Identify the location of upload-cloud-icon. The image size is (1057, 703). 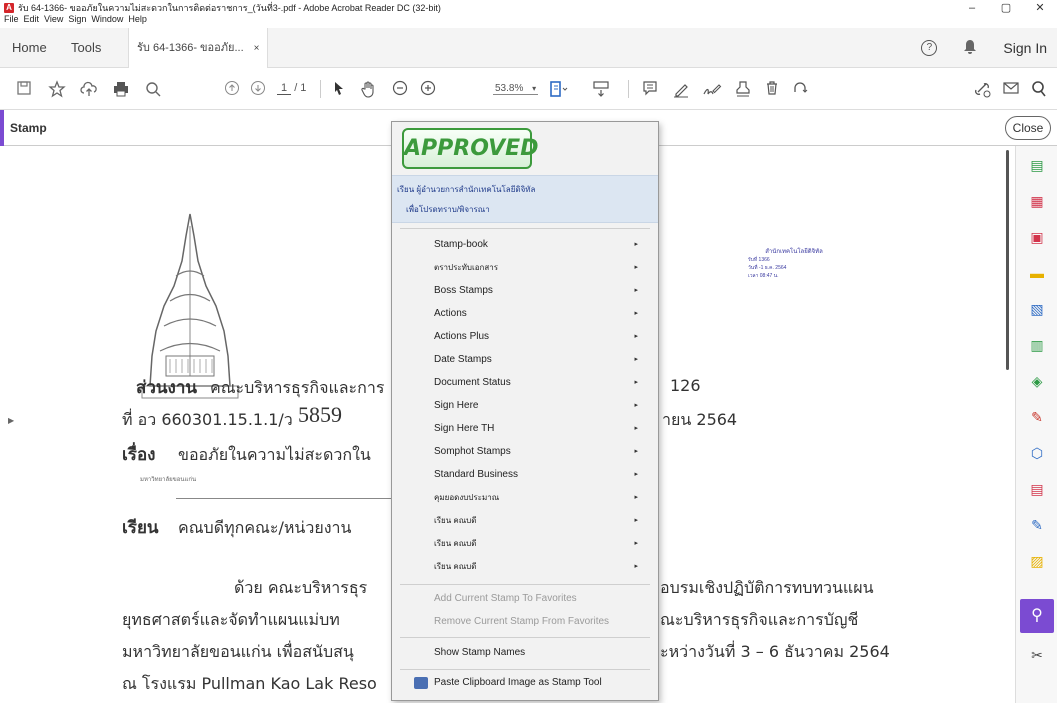
(89, 91).